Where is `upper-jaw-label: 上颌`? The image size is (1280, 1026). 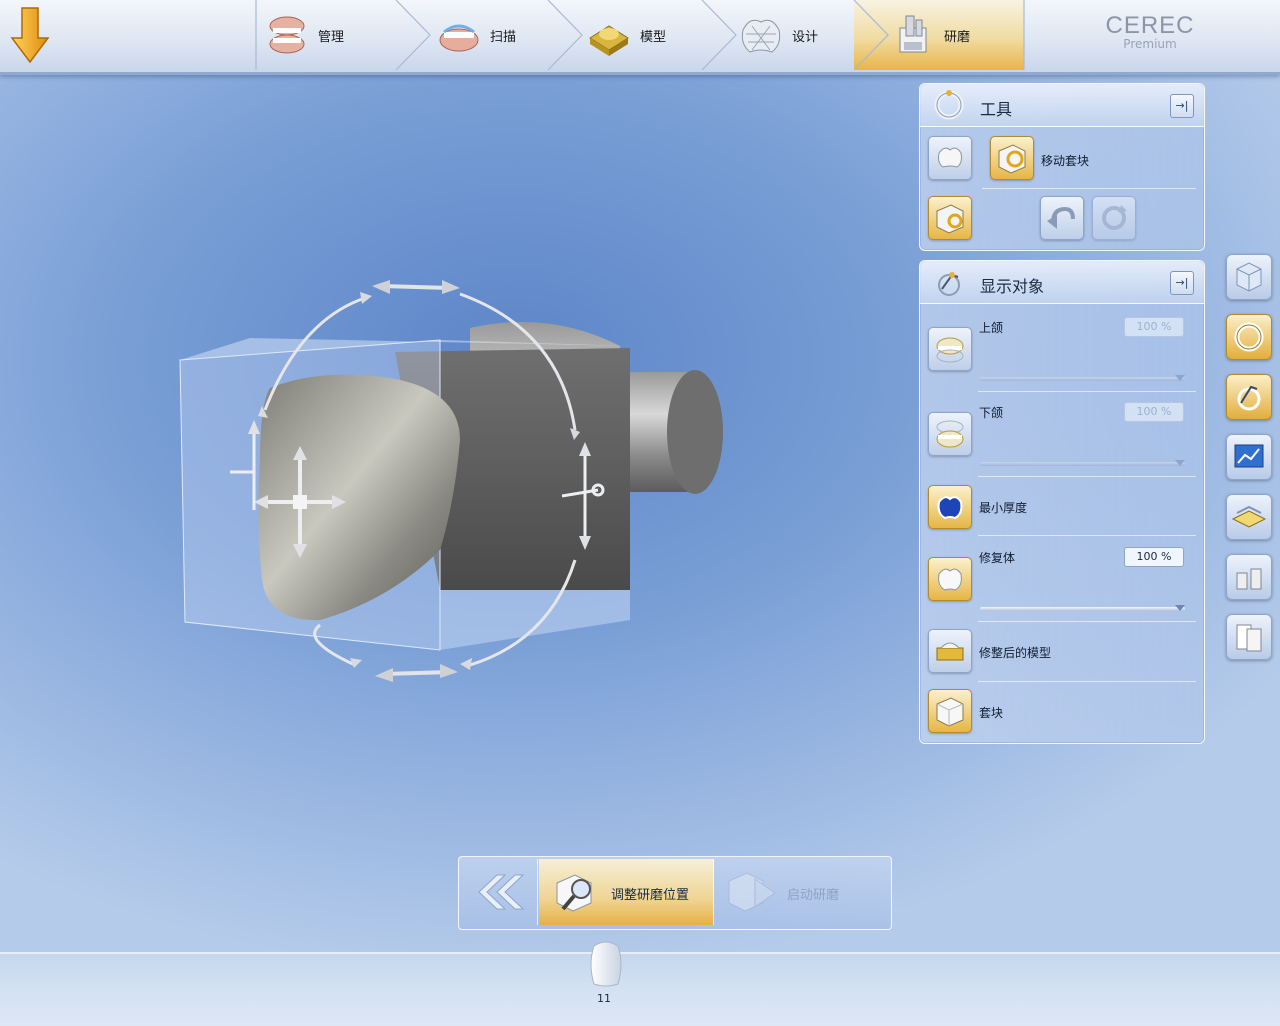
upper-jaw-label: 上颌 is located at coordinates (991, 328).